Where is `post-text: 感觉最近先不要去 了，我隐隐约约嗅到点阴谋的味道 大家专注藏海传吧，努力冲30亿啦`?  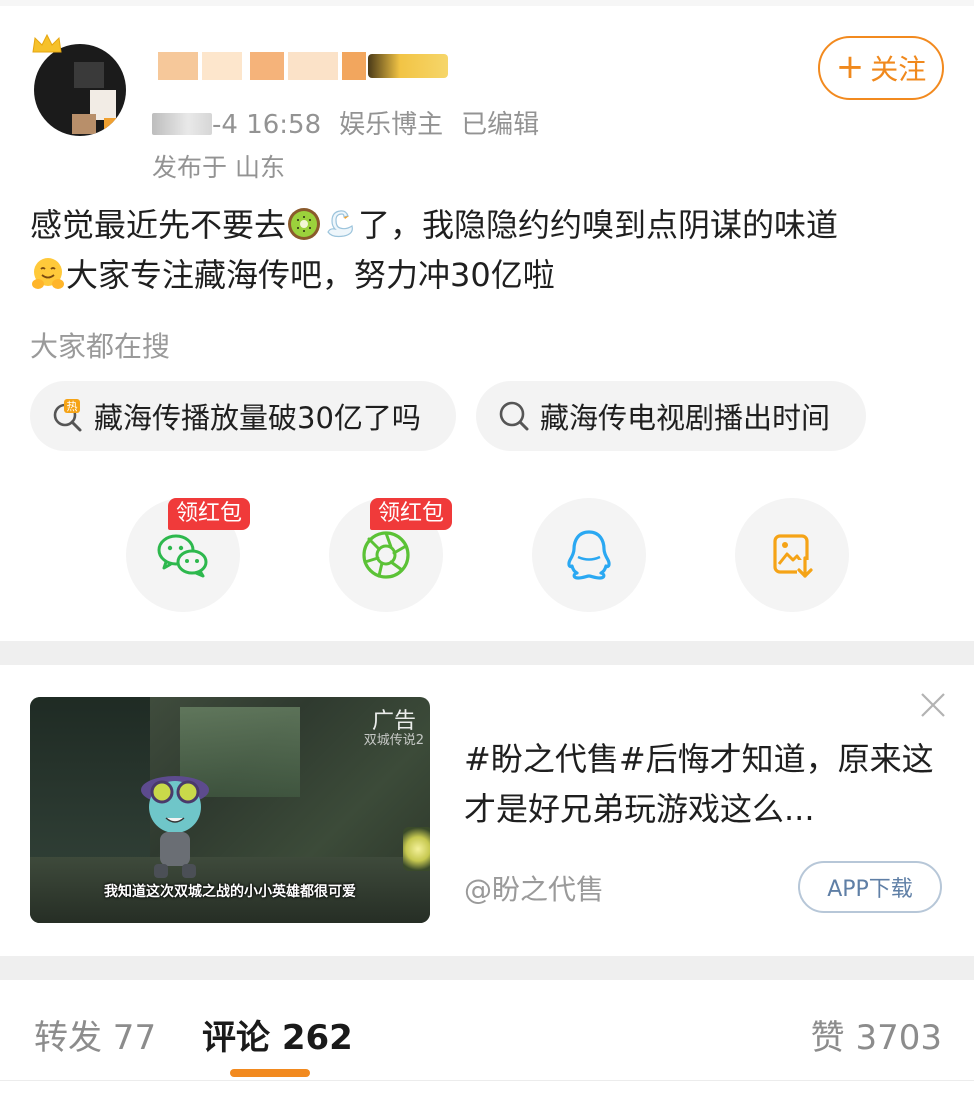
post-text: 感觉最近先不要去 了，我隐隐约约嗅到点阴谋的味道 大家专注藏海传吧，努力冲30亿啦 is located at coordinates (490, 250).